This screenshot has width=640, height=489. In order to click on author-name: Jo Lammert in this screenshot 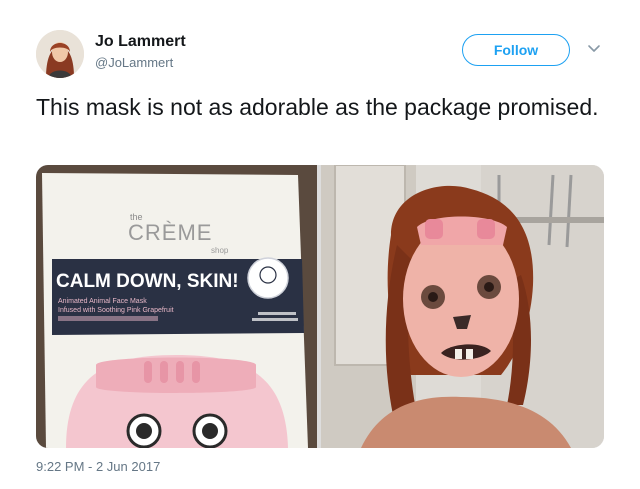, I will do `click(140, 42)`.